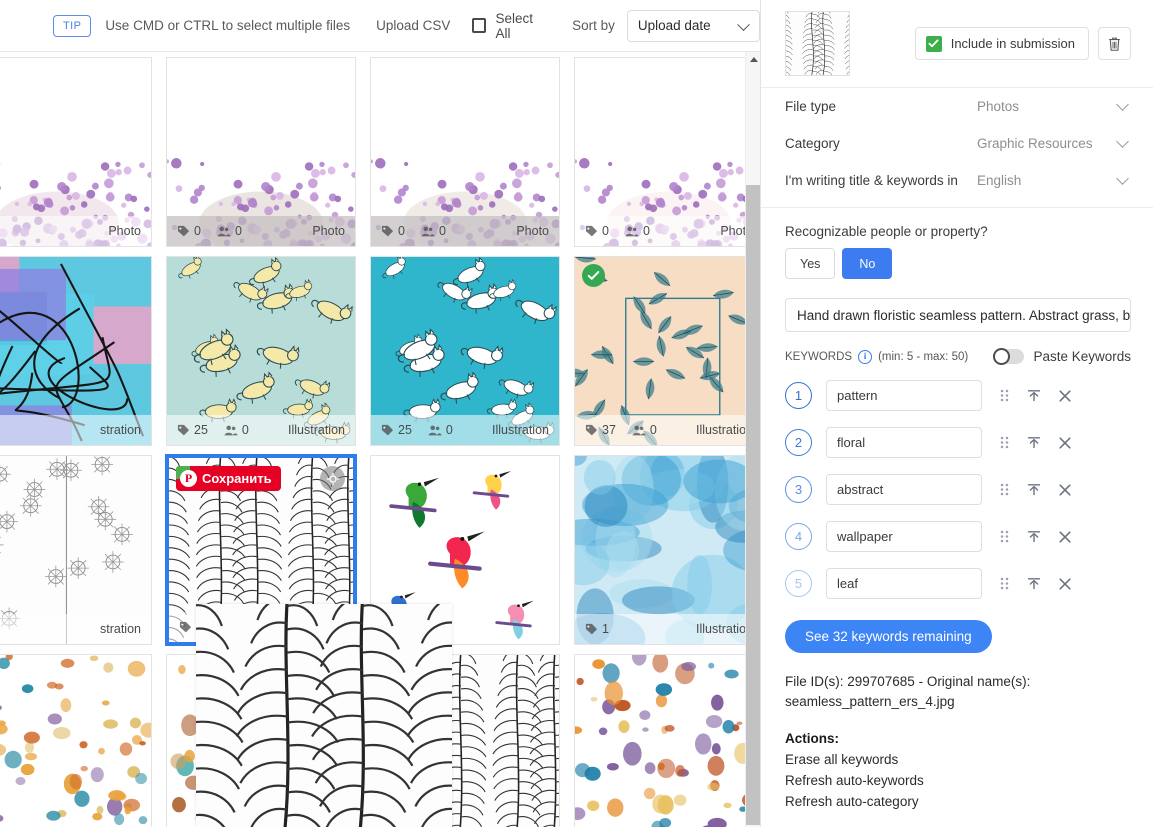 The image size is (1153, 827). What do you see at coordinates (888, 636) in the screenshot?
I see `see-remaining-keywords-button: See 32 keywords remaining` at bounding box center [888, 636].